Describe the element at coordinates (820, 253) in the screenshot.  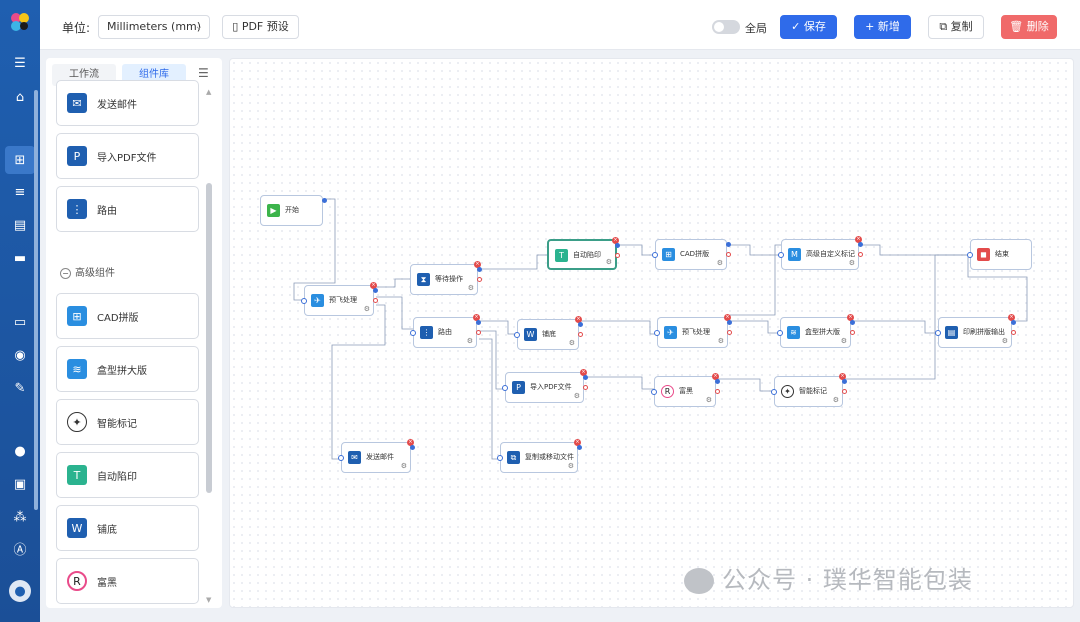
I see `node-custom-mark: M 高级自定义标记 × ⚙` at that location.